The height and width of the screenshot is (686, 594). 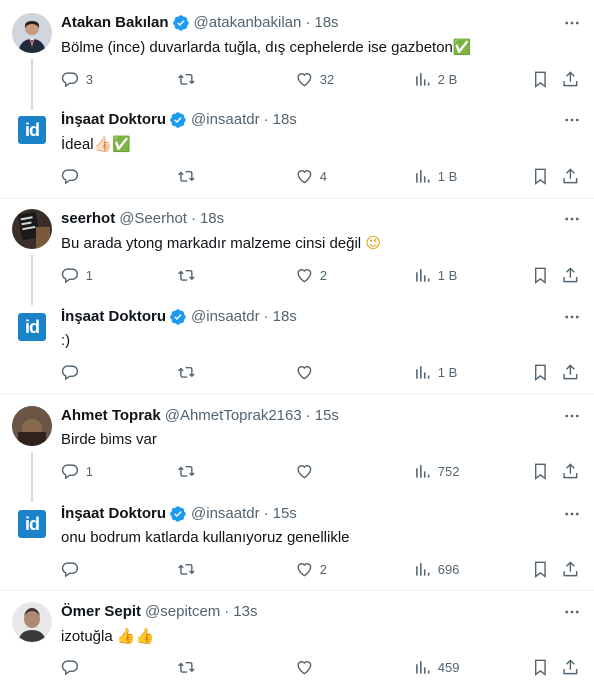 What do you see at coordinates (304, 372) in the screenshot?
I see `like-icon` at bounding box center [304, 372].